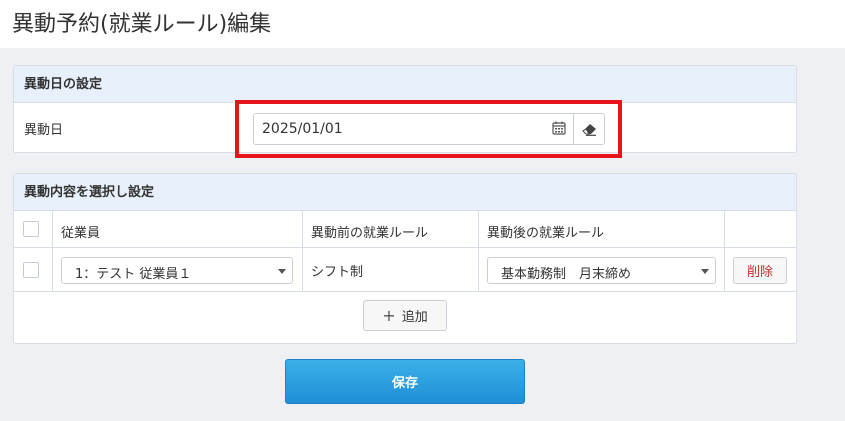 Image resolution: width=845 pixels, height=421 pixels. I want to click on table-row: 1：テスト 従業員１ シフト制 基本勤務制 月末締め 削除, so click(405, 270).